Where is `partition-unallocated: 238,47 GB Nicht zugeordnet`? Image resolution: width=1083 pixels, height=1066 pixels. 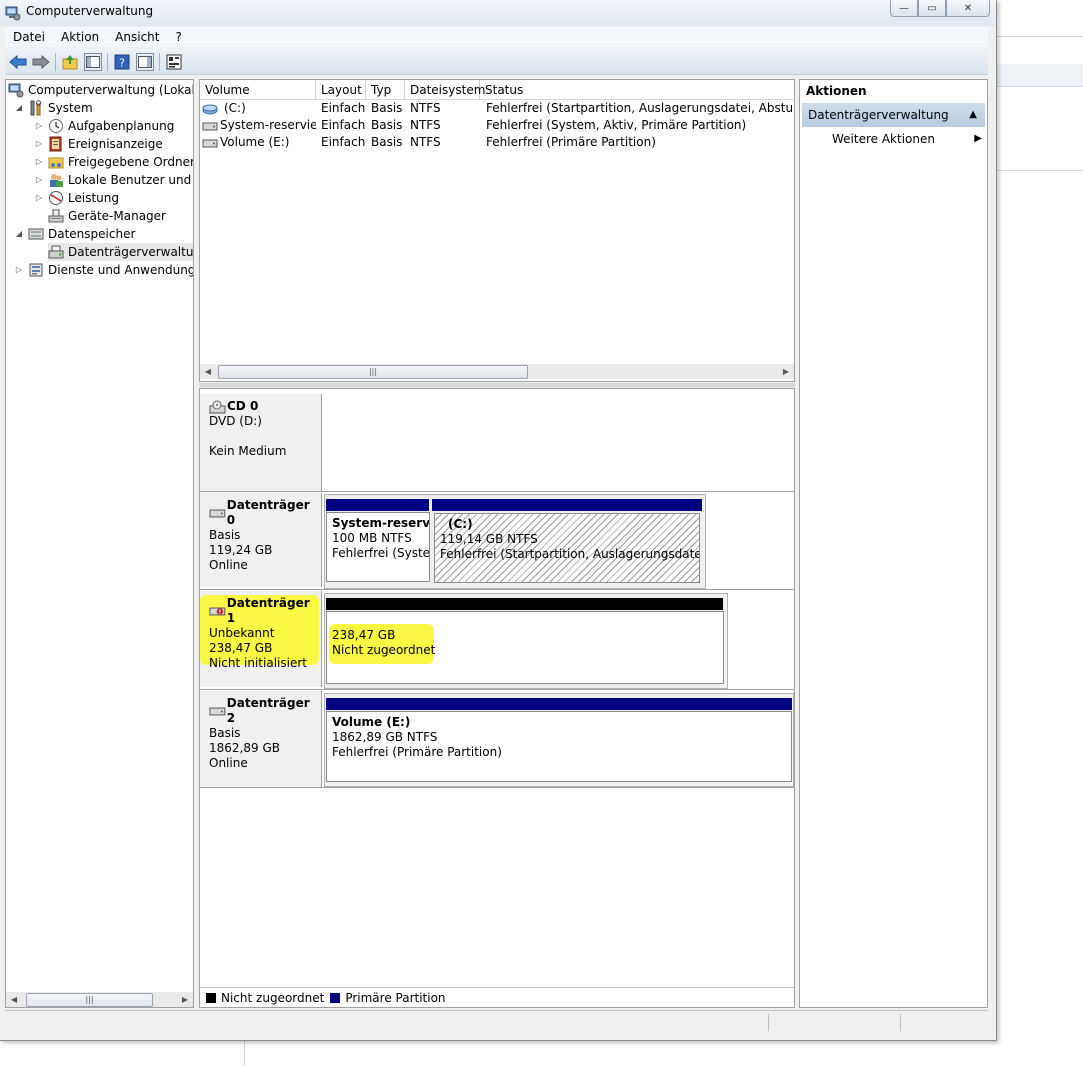 partition-unallocated: 238,47 GB Nicht zugeordnet is located at coordinates (525, 647).